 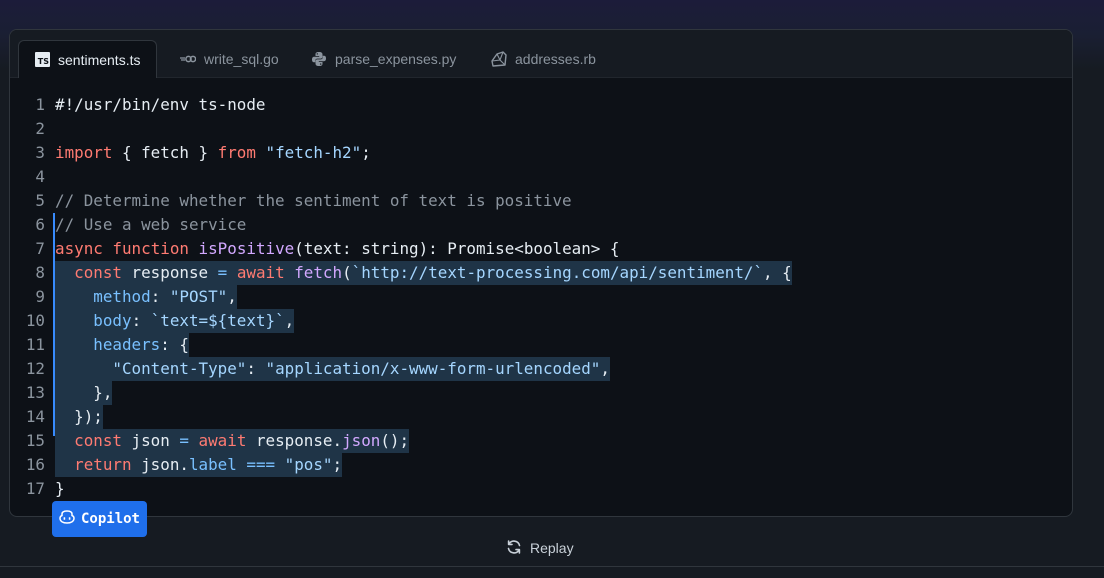 What do you see at coordinates (777, 272) in the screenshot?
I see `code-token: , {` at bounding box center [777, 272].